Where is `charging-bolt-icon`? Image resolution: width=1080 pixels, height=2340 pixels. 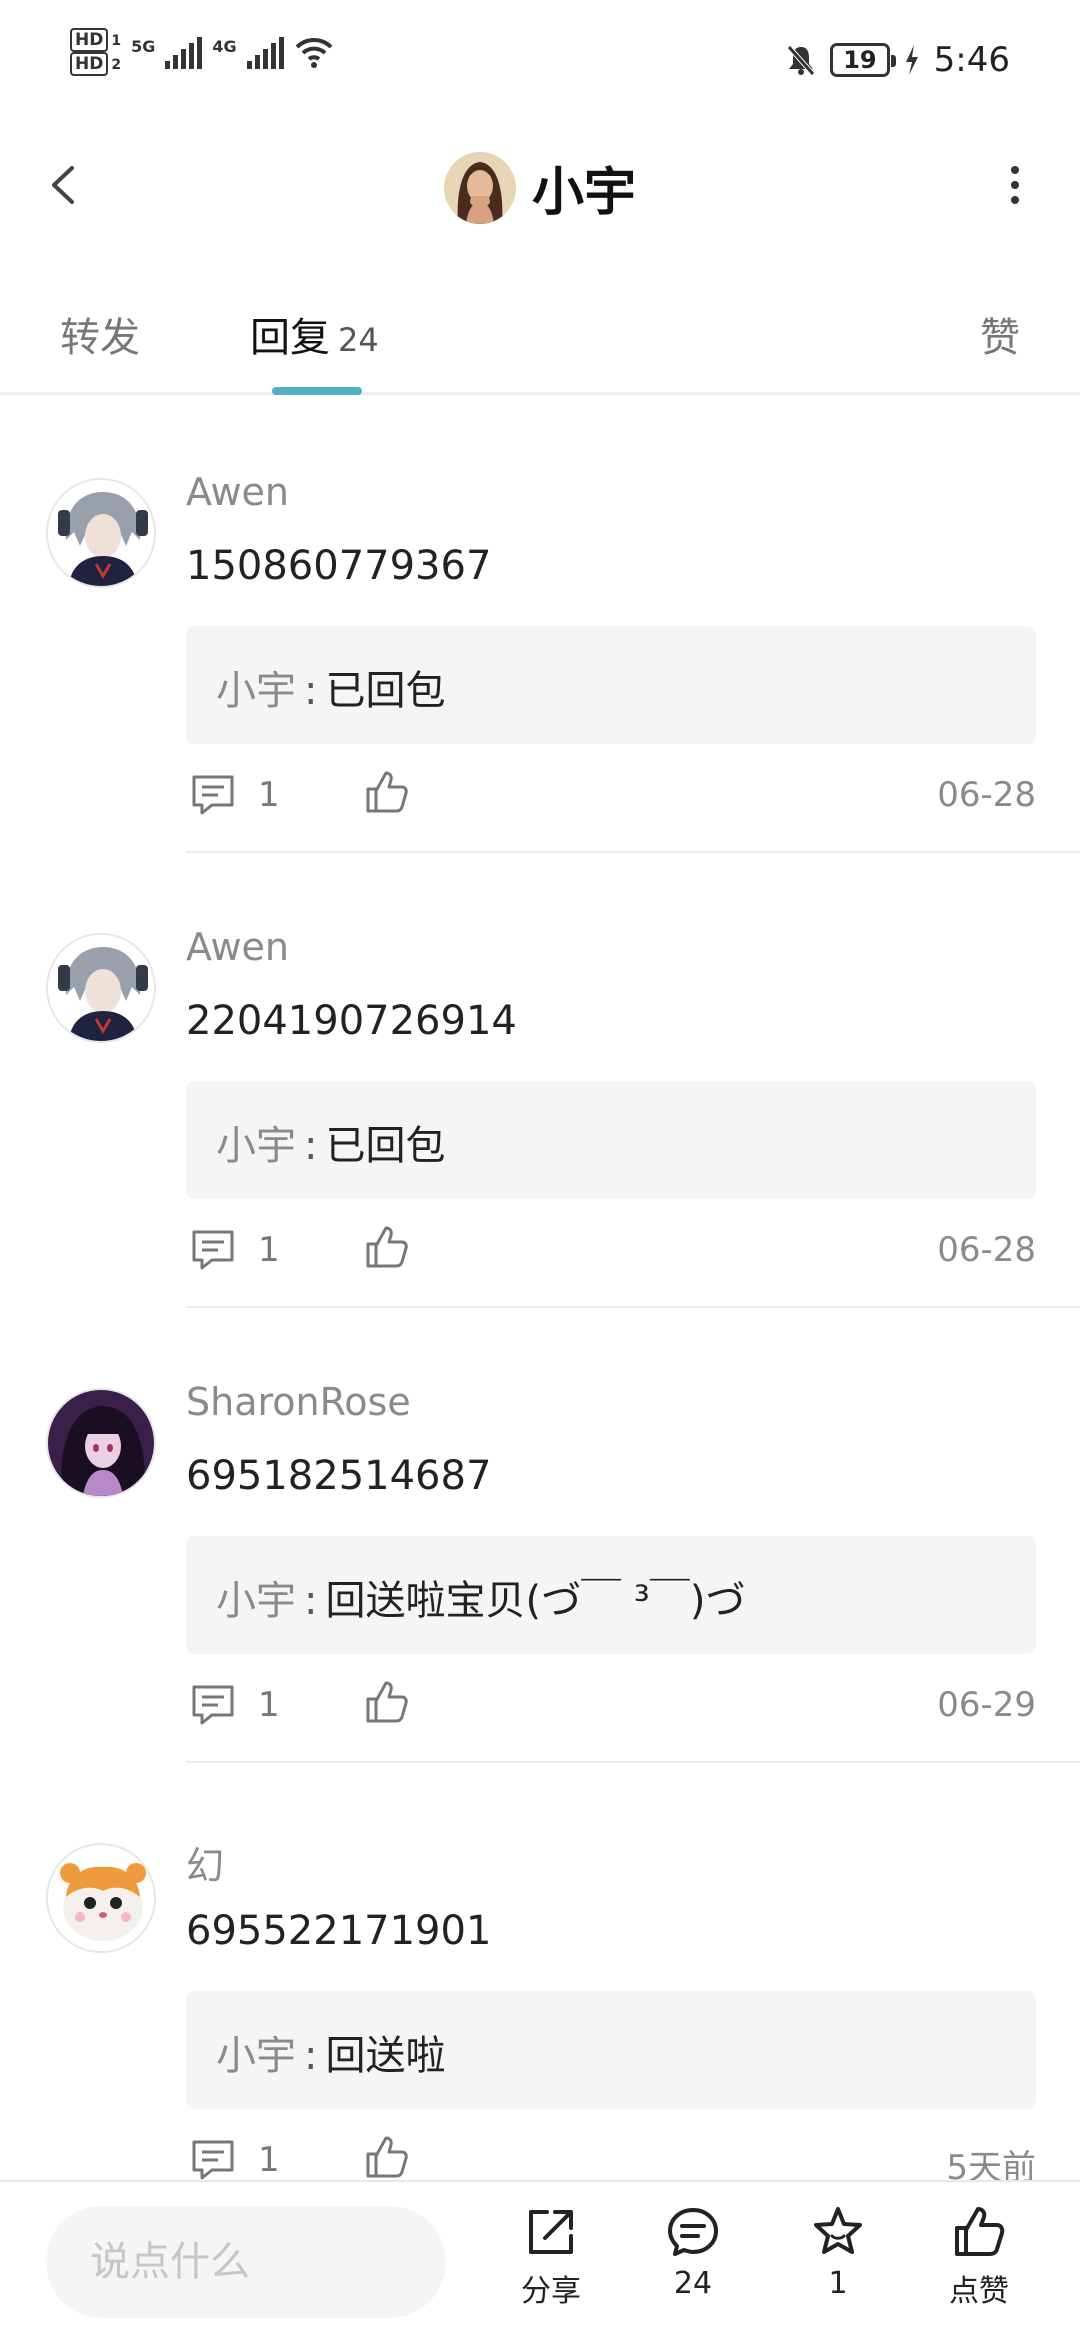
charging-bolt-icon is located at coordinates (911, 60).